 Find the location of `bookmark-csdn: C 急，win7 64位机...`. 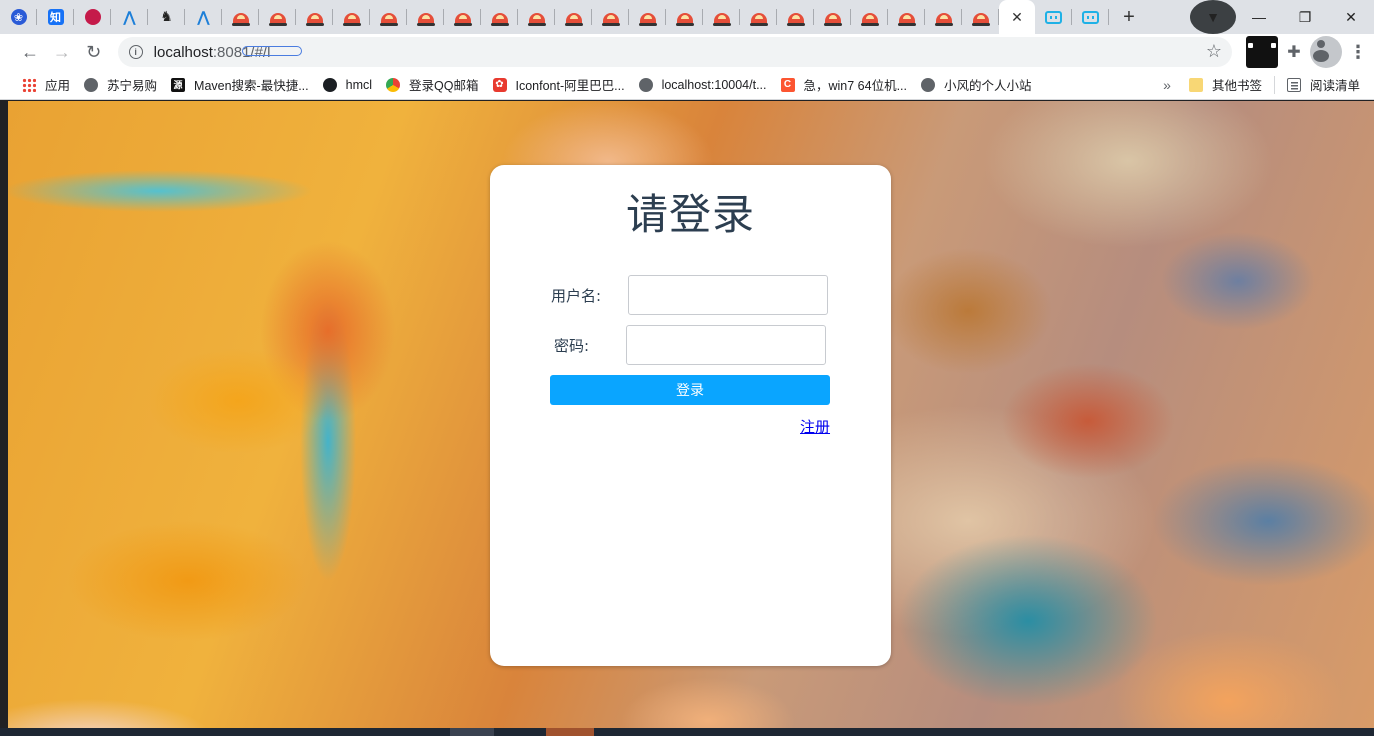

bookmark-csdn: C 急，win7 64位机... is located at coordinates (843, 84).